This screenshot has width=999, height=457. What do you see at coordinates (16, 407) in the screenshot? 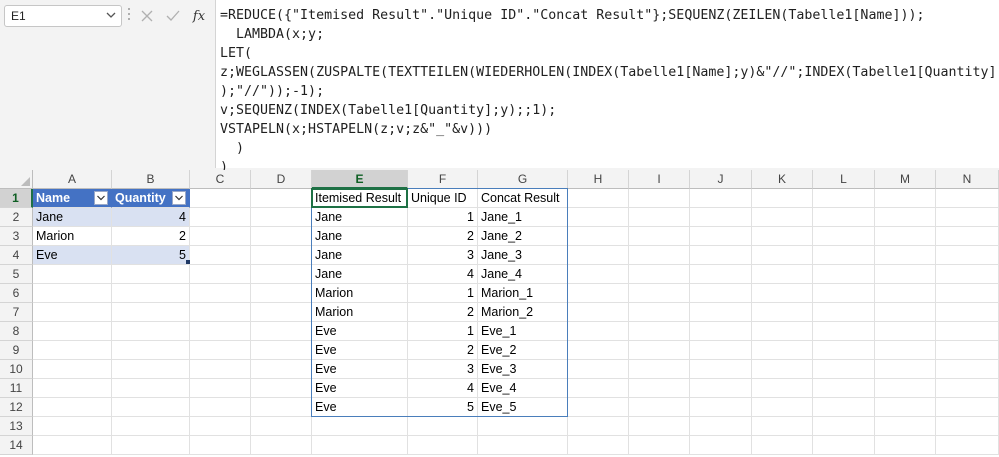
I see `row-header-12: 12` at bounding box center [16, 407].